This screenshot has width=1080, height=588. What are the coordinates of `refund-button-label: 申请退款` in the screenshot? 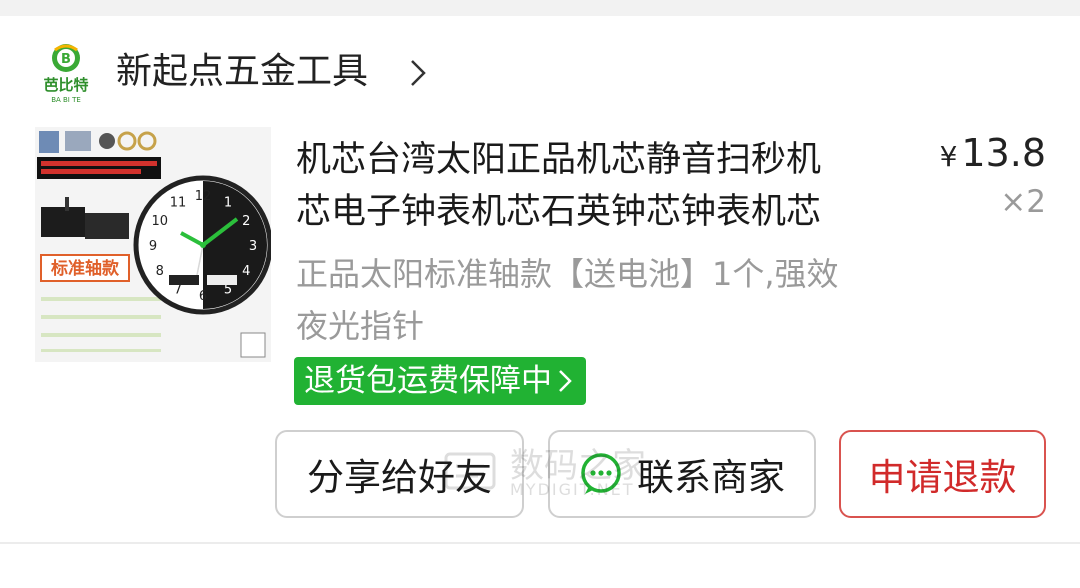 It's located at (942, 477).